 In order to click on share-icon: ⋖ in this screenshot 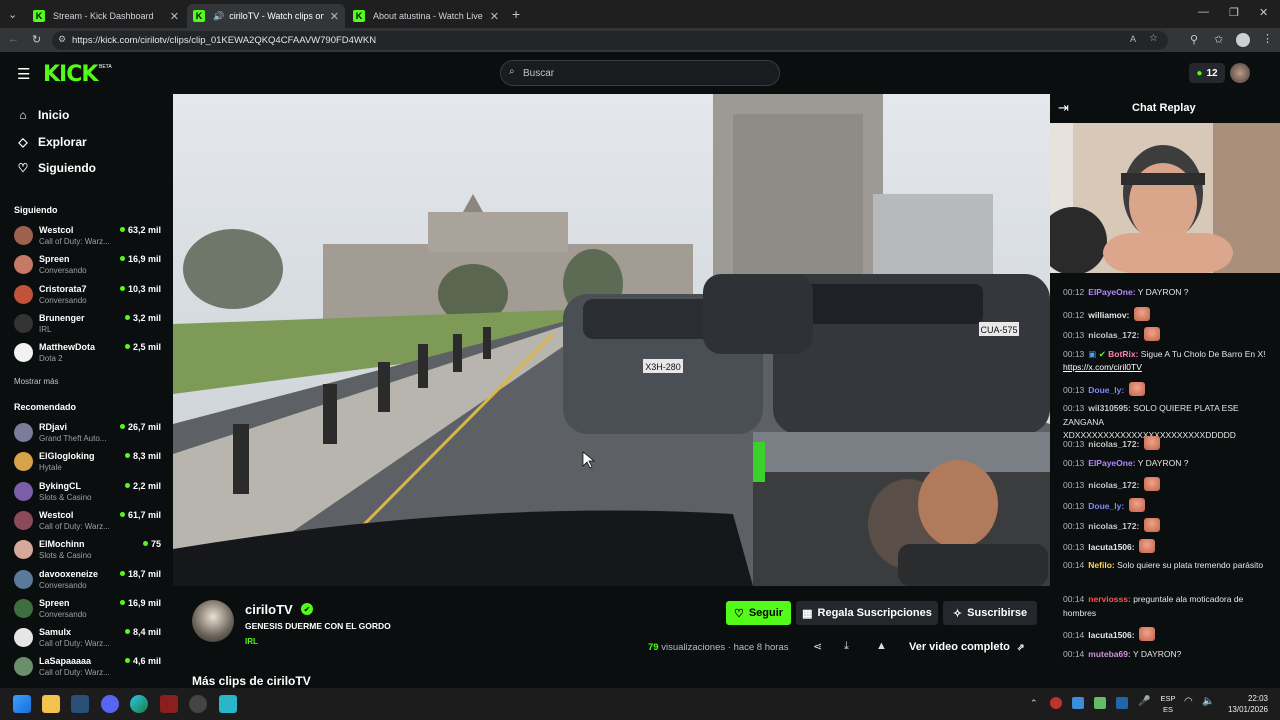, I will do `click(817, 646)`.